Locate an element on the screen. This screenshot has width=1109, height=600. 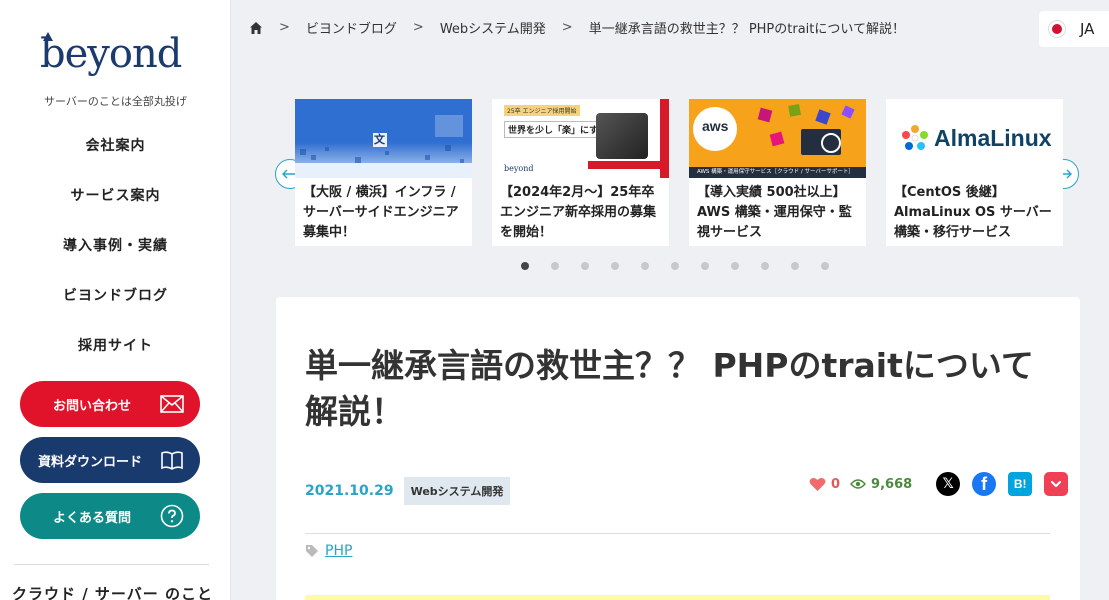
breadcrumb-category: Webシステム開発 is located at coordinates (493, 27).